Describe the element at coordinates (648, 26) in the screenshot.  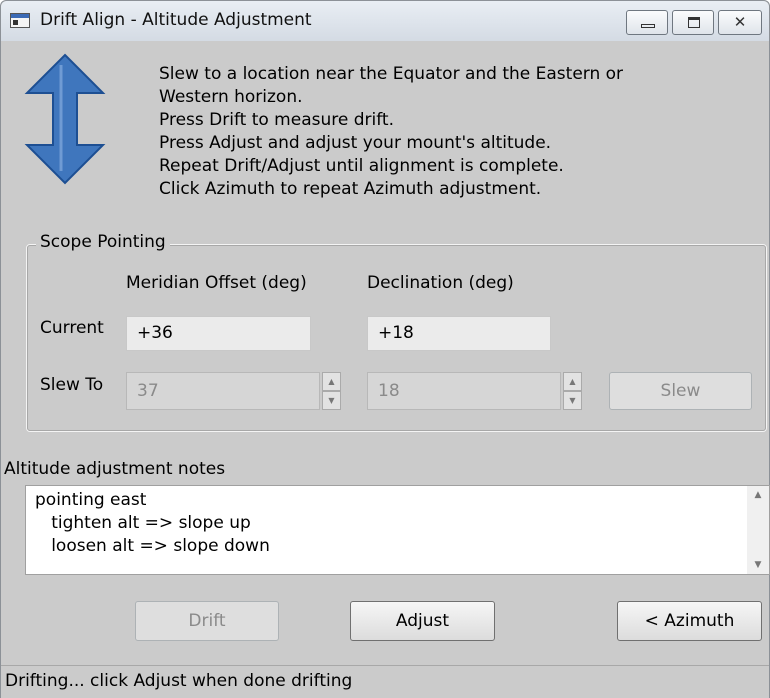
I see `minimize-icon` at that location.